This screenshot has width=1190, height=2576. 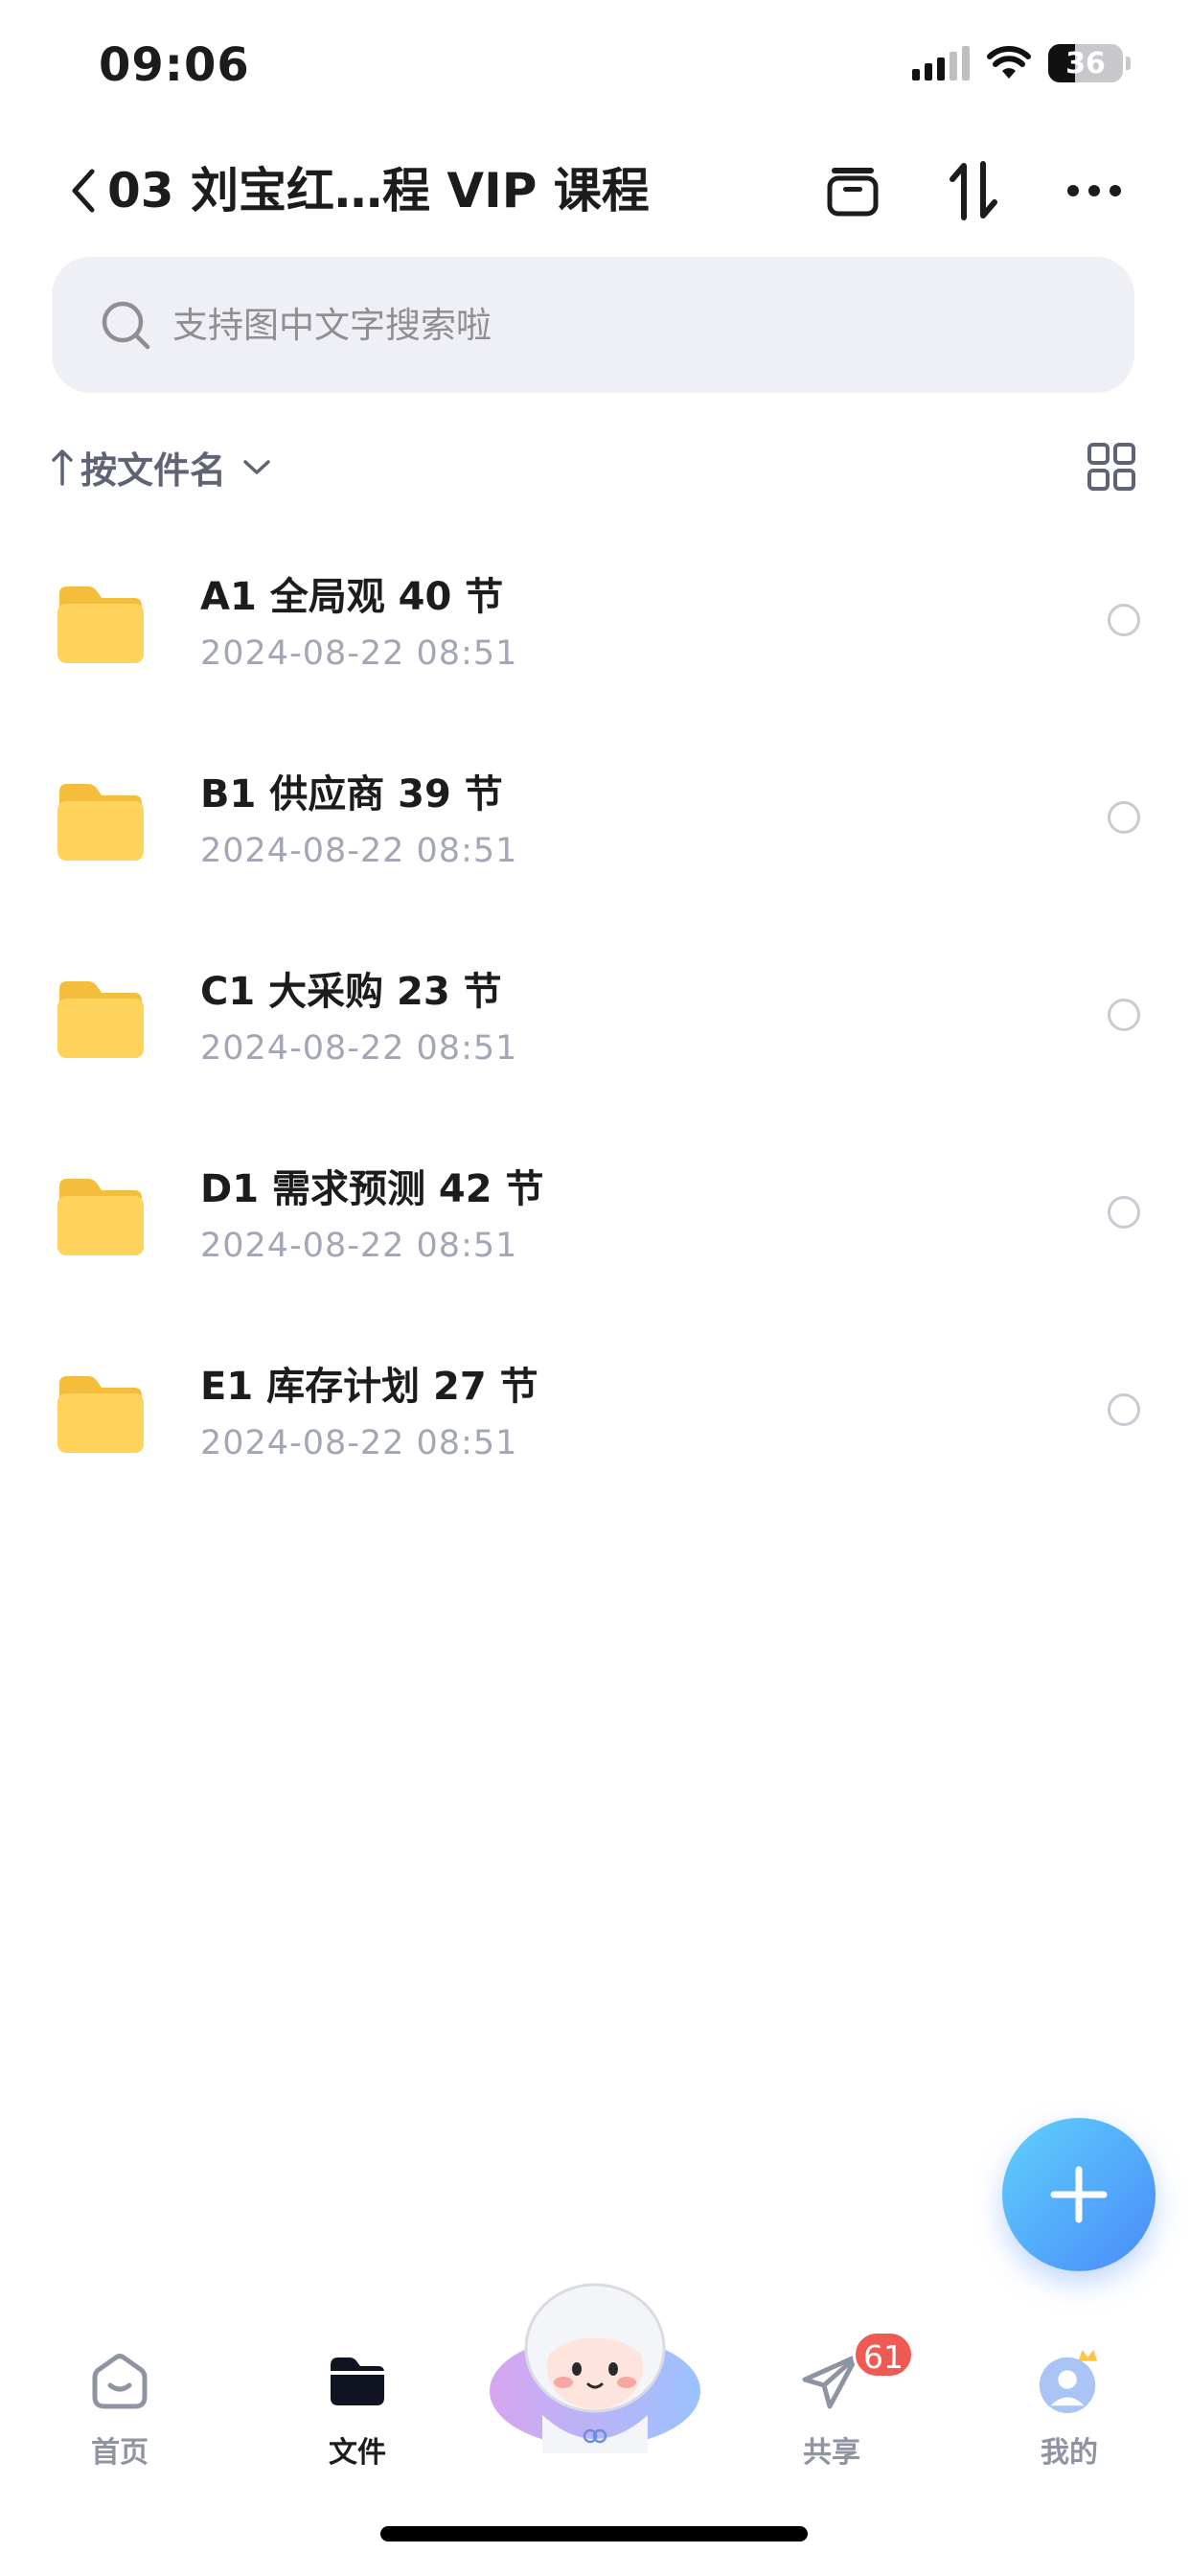 I want to click on archive-button, so click(x=853, y=190).